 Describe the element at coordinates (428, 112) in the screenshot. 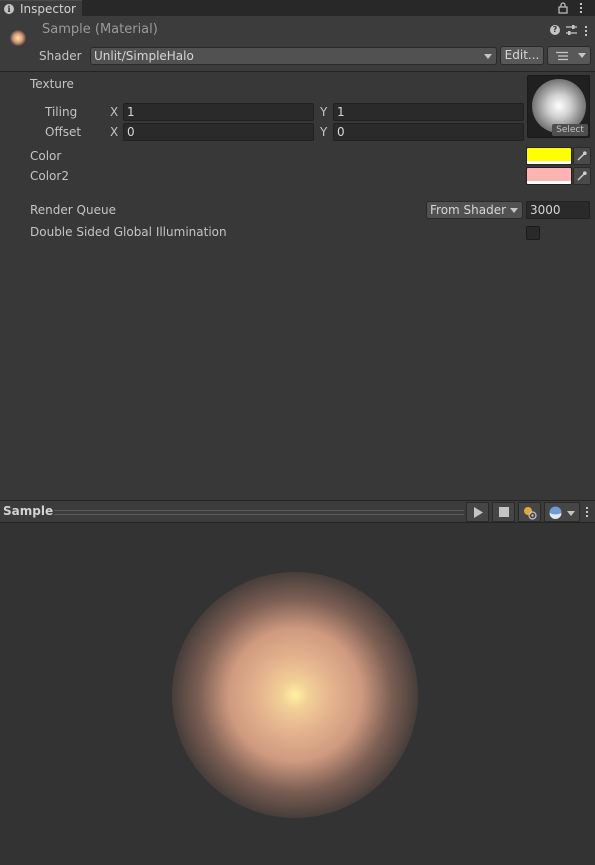

I see `tiling-y-input: 1` at that location.